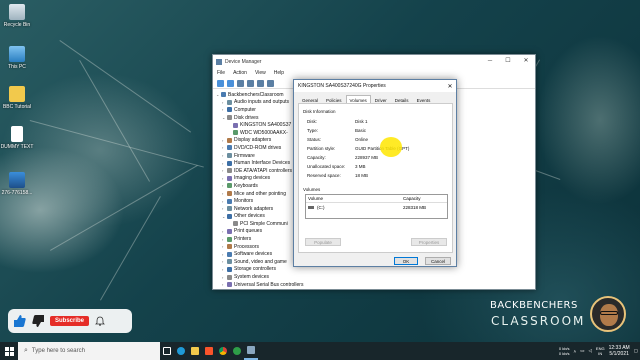  I want to click on field-disk: Disk: Disk 1, so click(337, 121).